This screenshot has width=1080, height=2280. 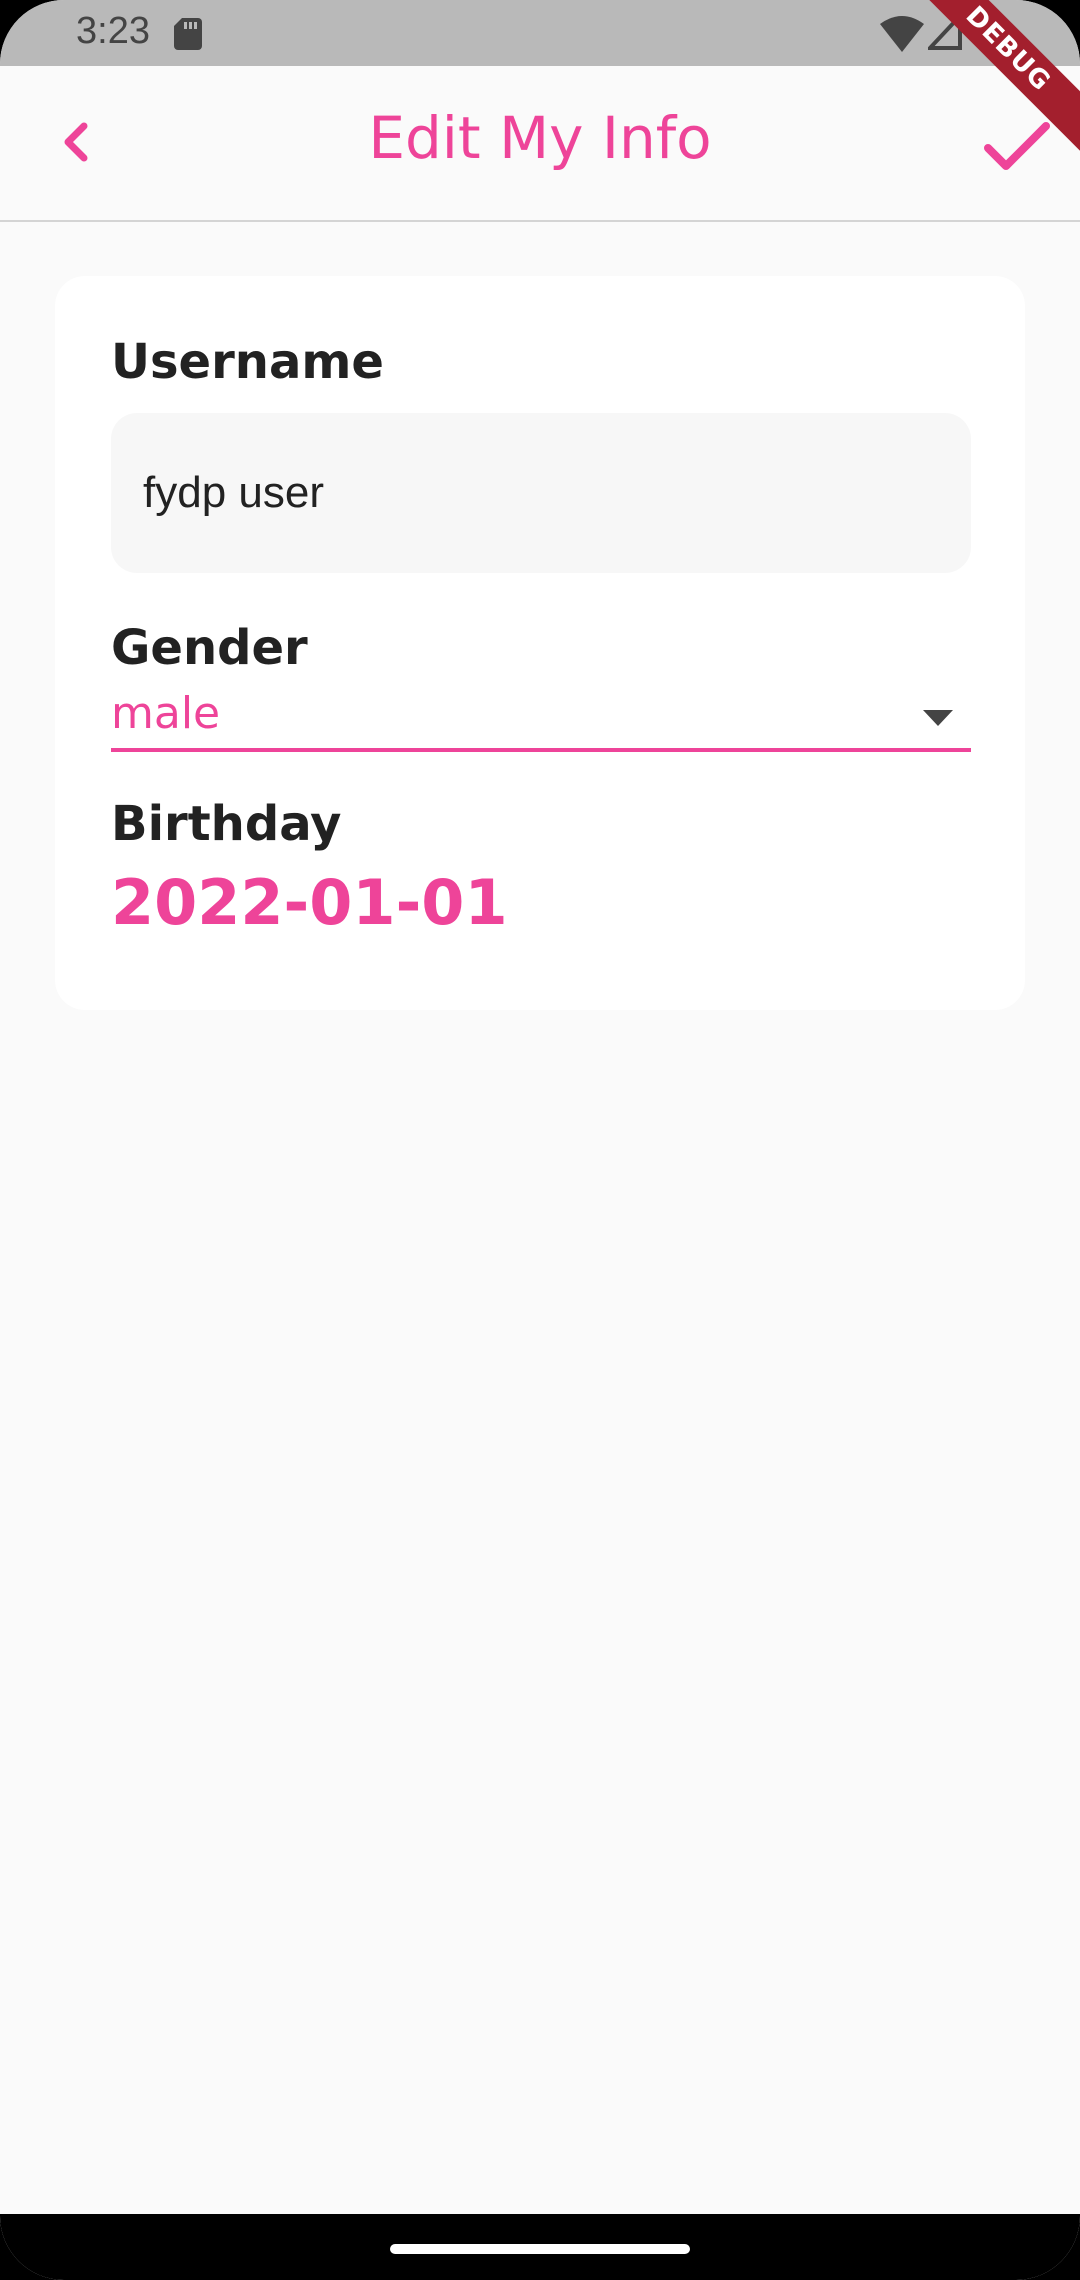 I want to click on sd-card-icon, so click(x=188, y=34).